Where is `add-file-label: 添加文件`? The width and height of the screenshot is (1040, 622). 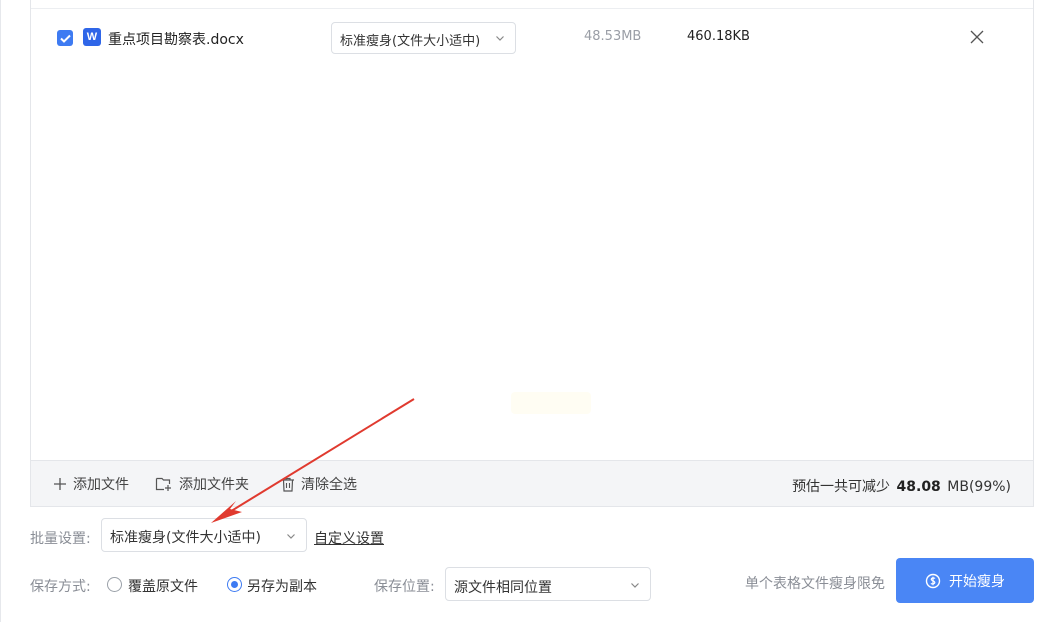
add-file-label: 添加文件 is located at coordinates (101, 485).